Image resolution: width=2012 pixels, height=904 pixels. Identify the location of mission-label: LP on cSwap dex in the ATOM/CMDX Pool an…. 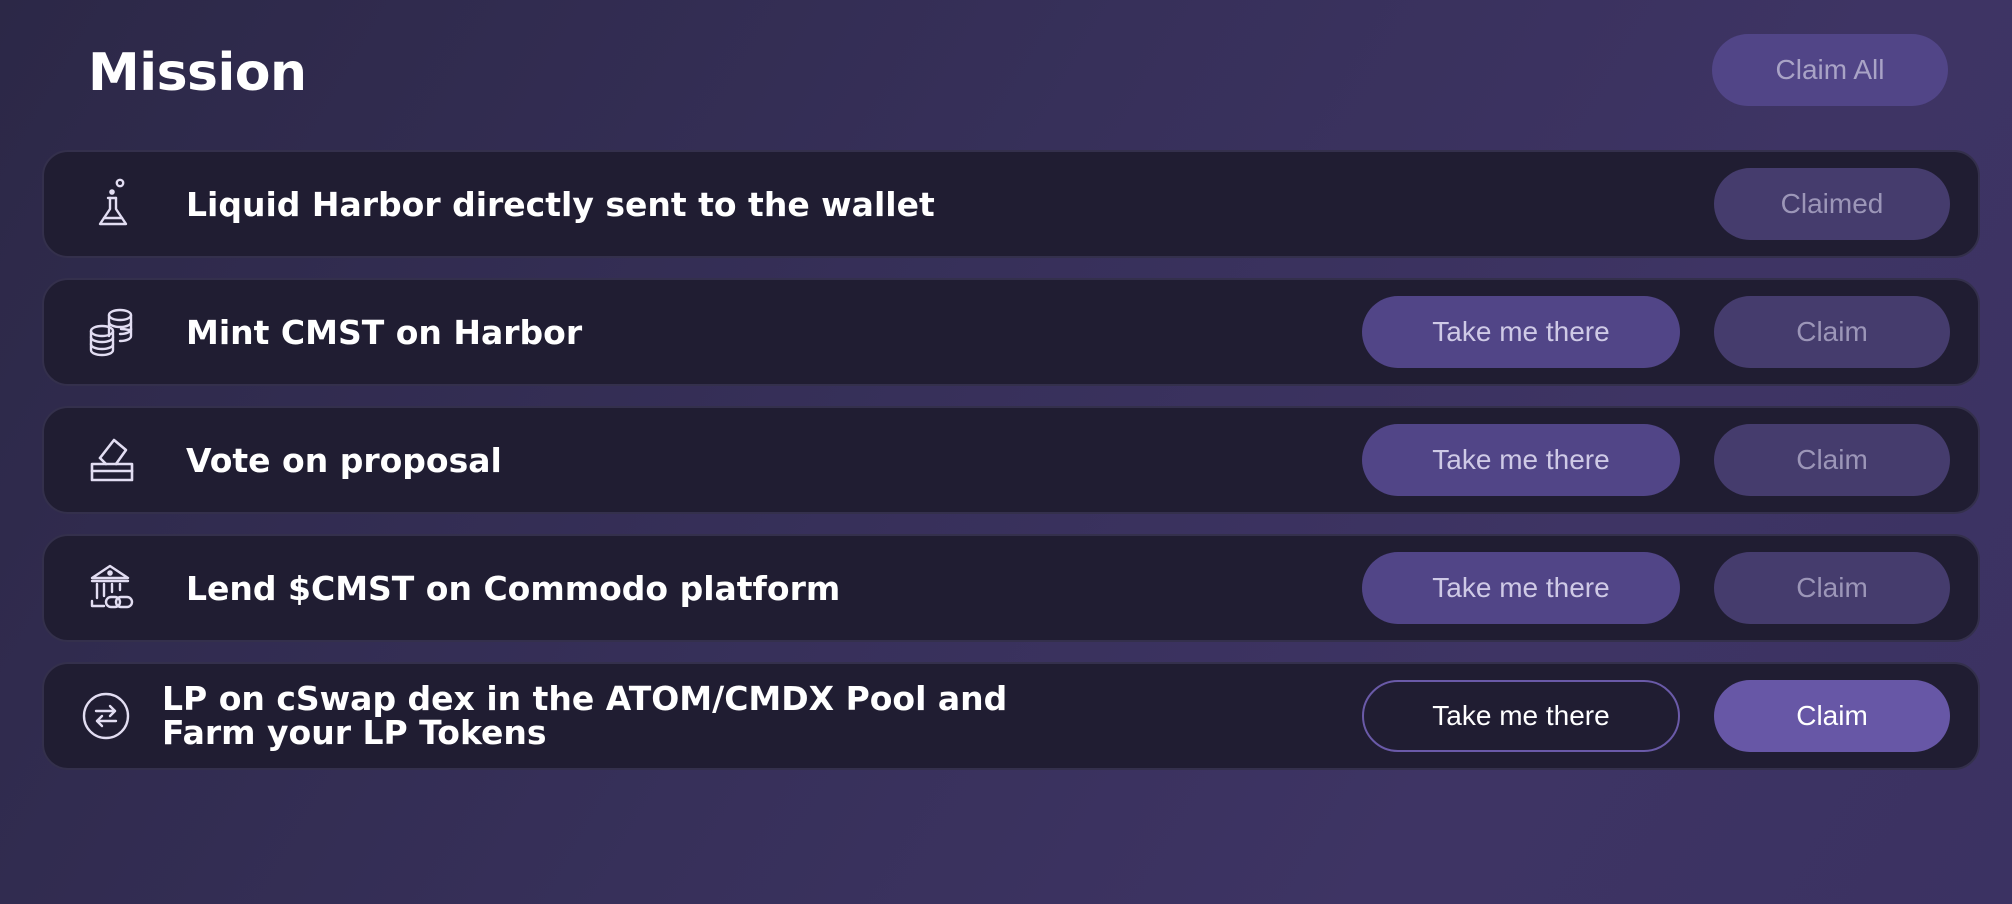
(585, 715).